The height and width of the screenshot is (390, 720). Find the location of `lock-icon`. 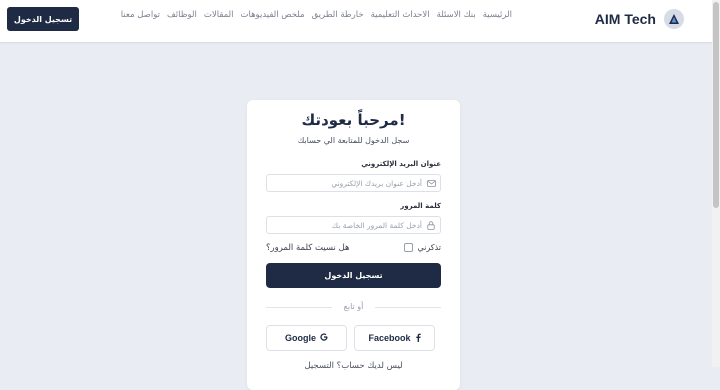

lock-icon is located at coordinates (431, 225).